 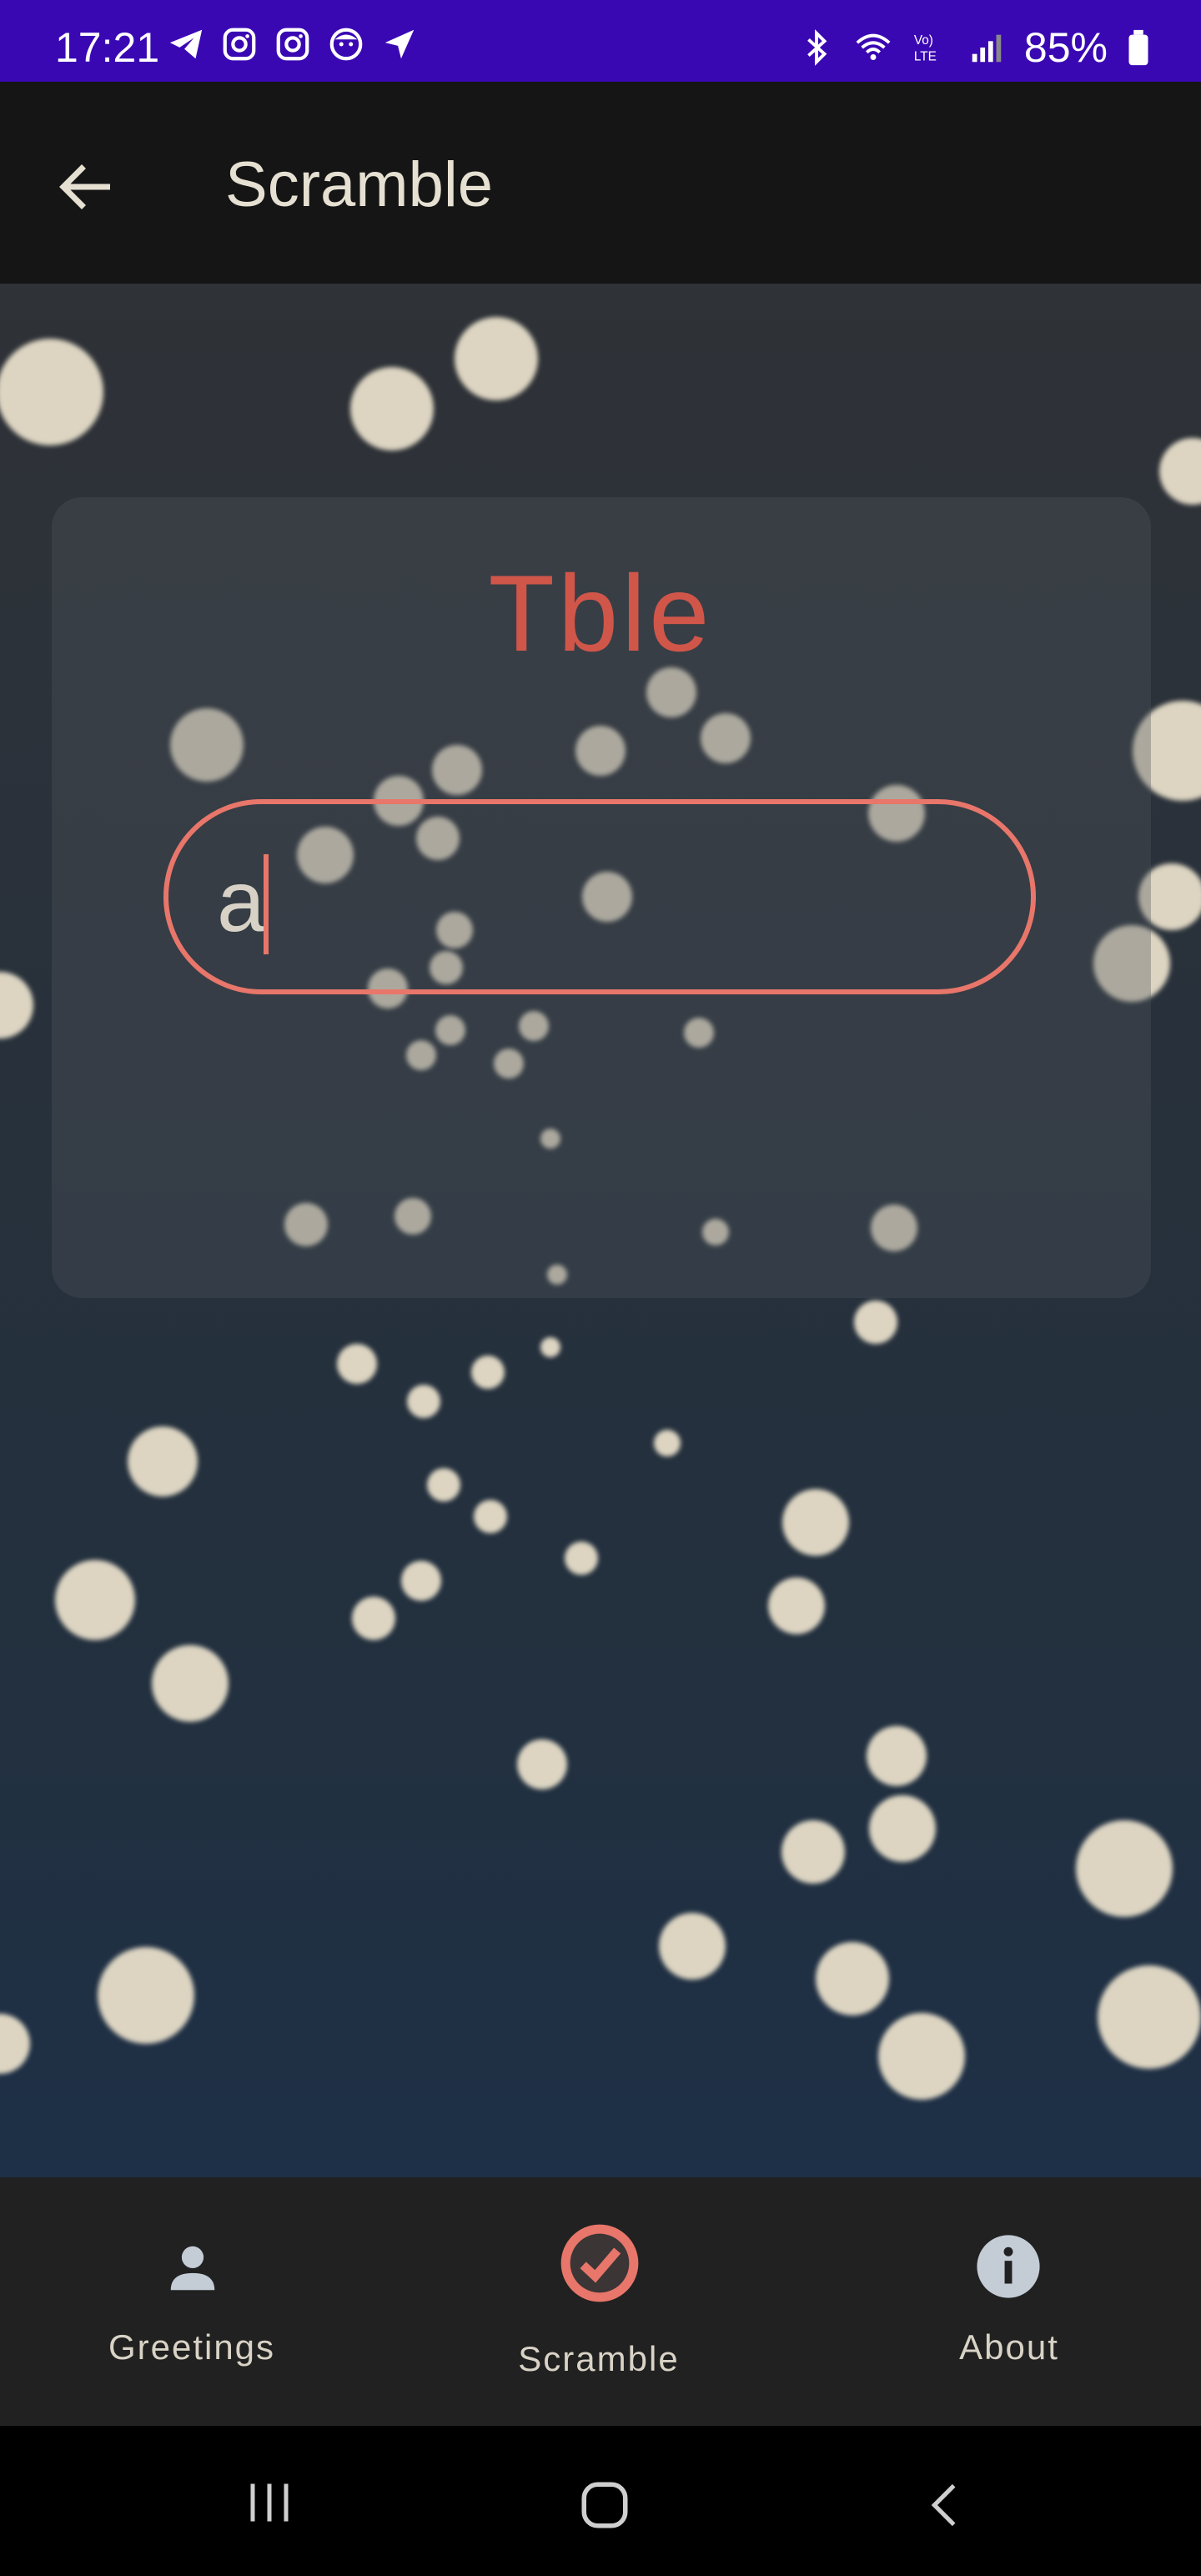 I want to click on status-time: 17:21, so click(x=108, y=47).